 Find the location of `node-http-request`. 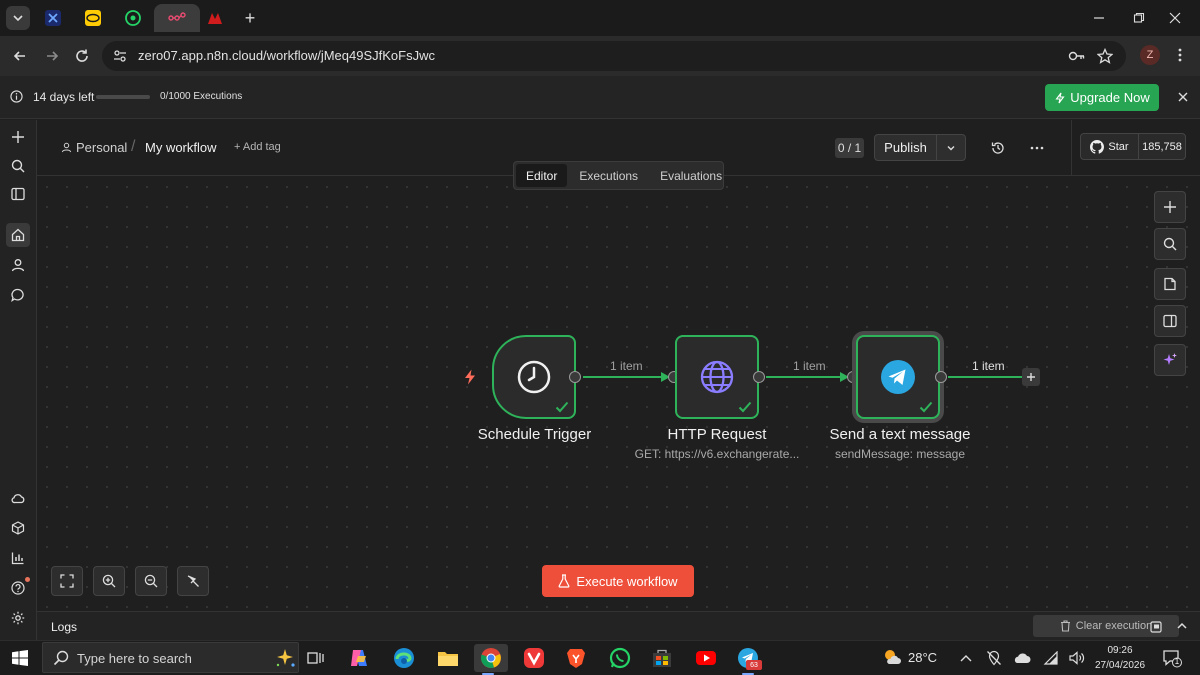

node-http-request is located at coordinates (717, 377).